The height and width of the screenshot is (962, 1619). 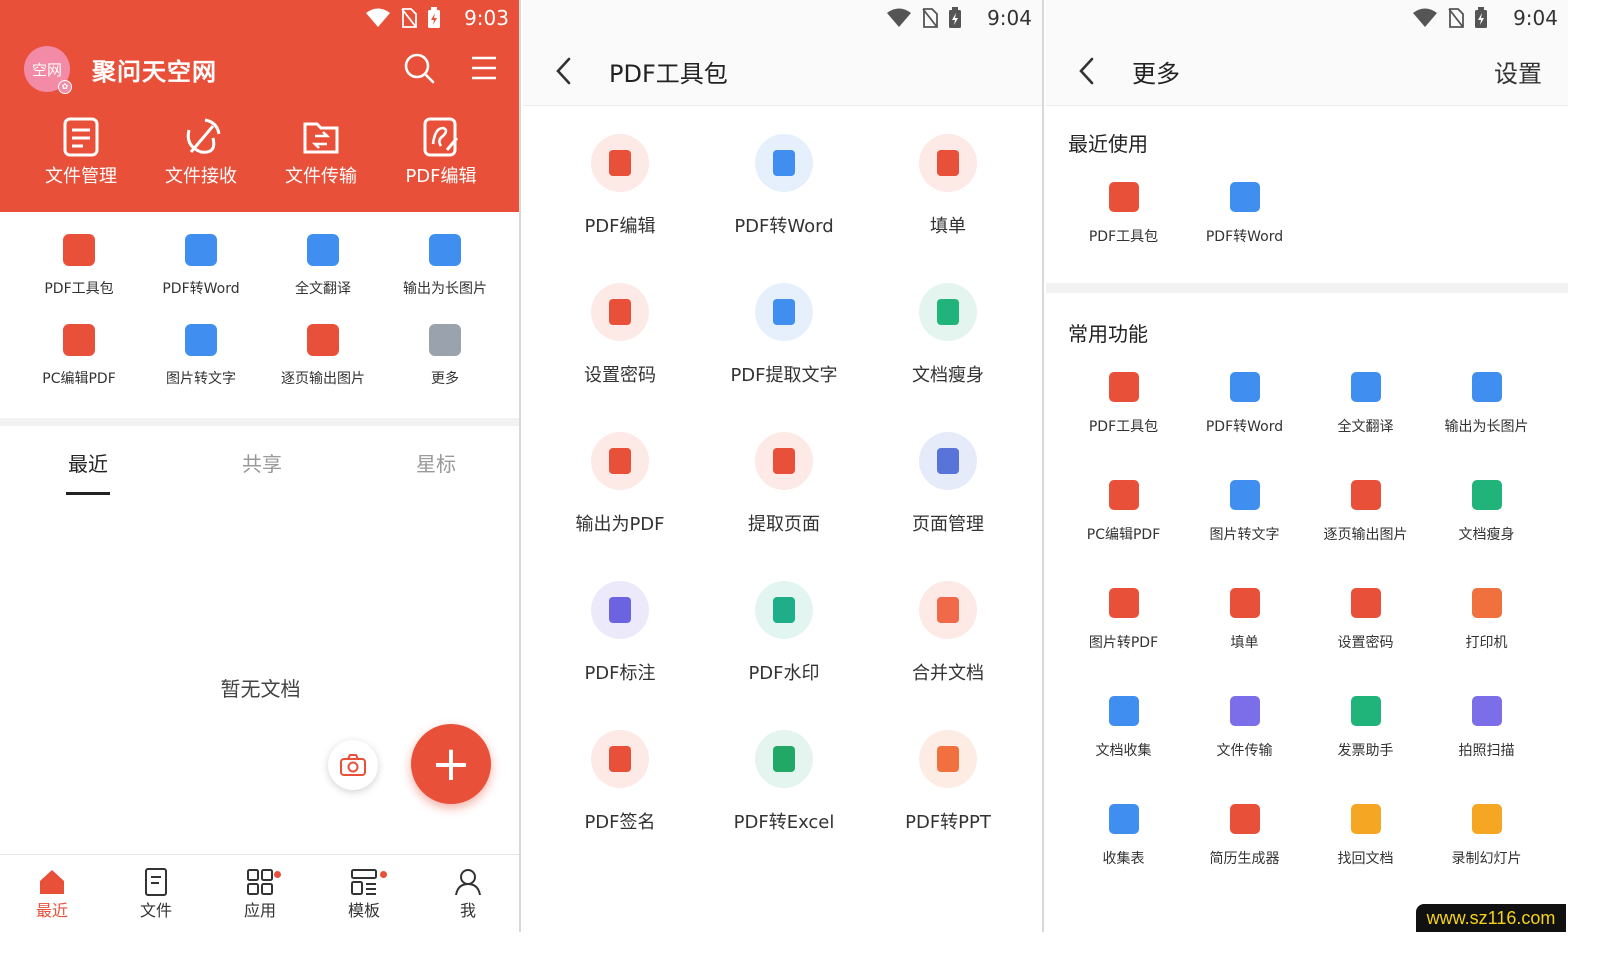 I want to click on tab-shared: 共享, so click(x=262, y=462).